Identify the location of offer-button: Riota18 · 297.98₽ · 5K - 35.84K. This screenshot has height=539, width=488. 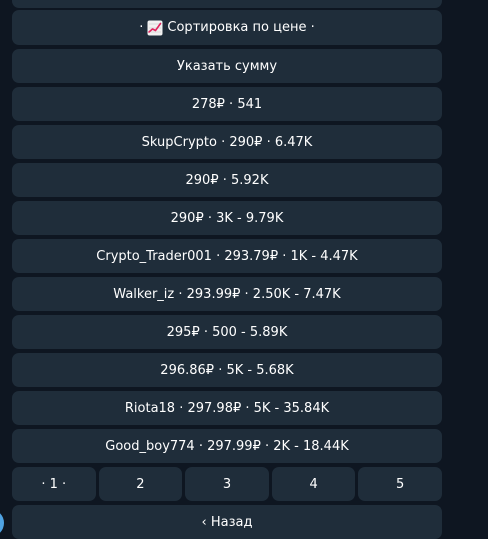
(227, 408).